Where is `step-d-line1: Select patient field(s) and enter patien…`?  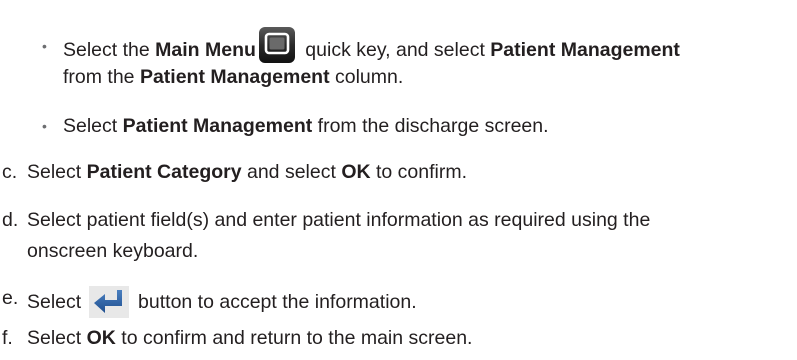
step-d-line1: Select patient field(s) and enter patien… is located at coordinates (339, 220).